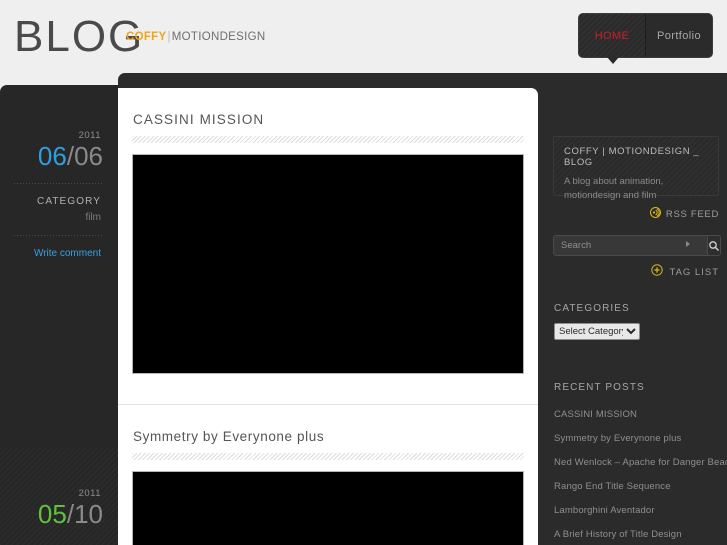 This screenshot has height=545, width=727. I want to click on category-select: Select Category, so click(597, 331).